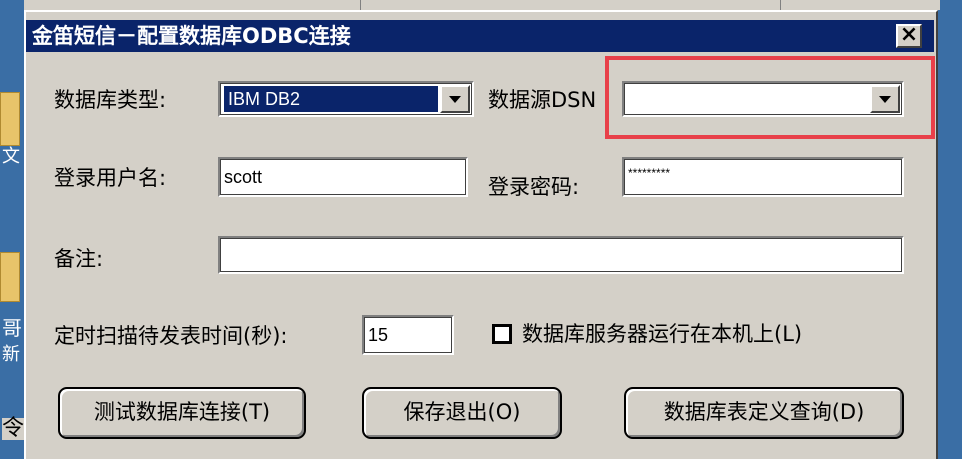 The image size is (962, 459). I want to click on desktop-label-char: 文, so click(11, 156).